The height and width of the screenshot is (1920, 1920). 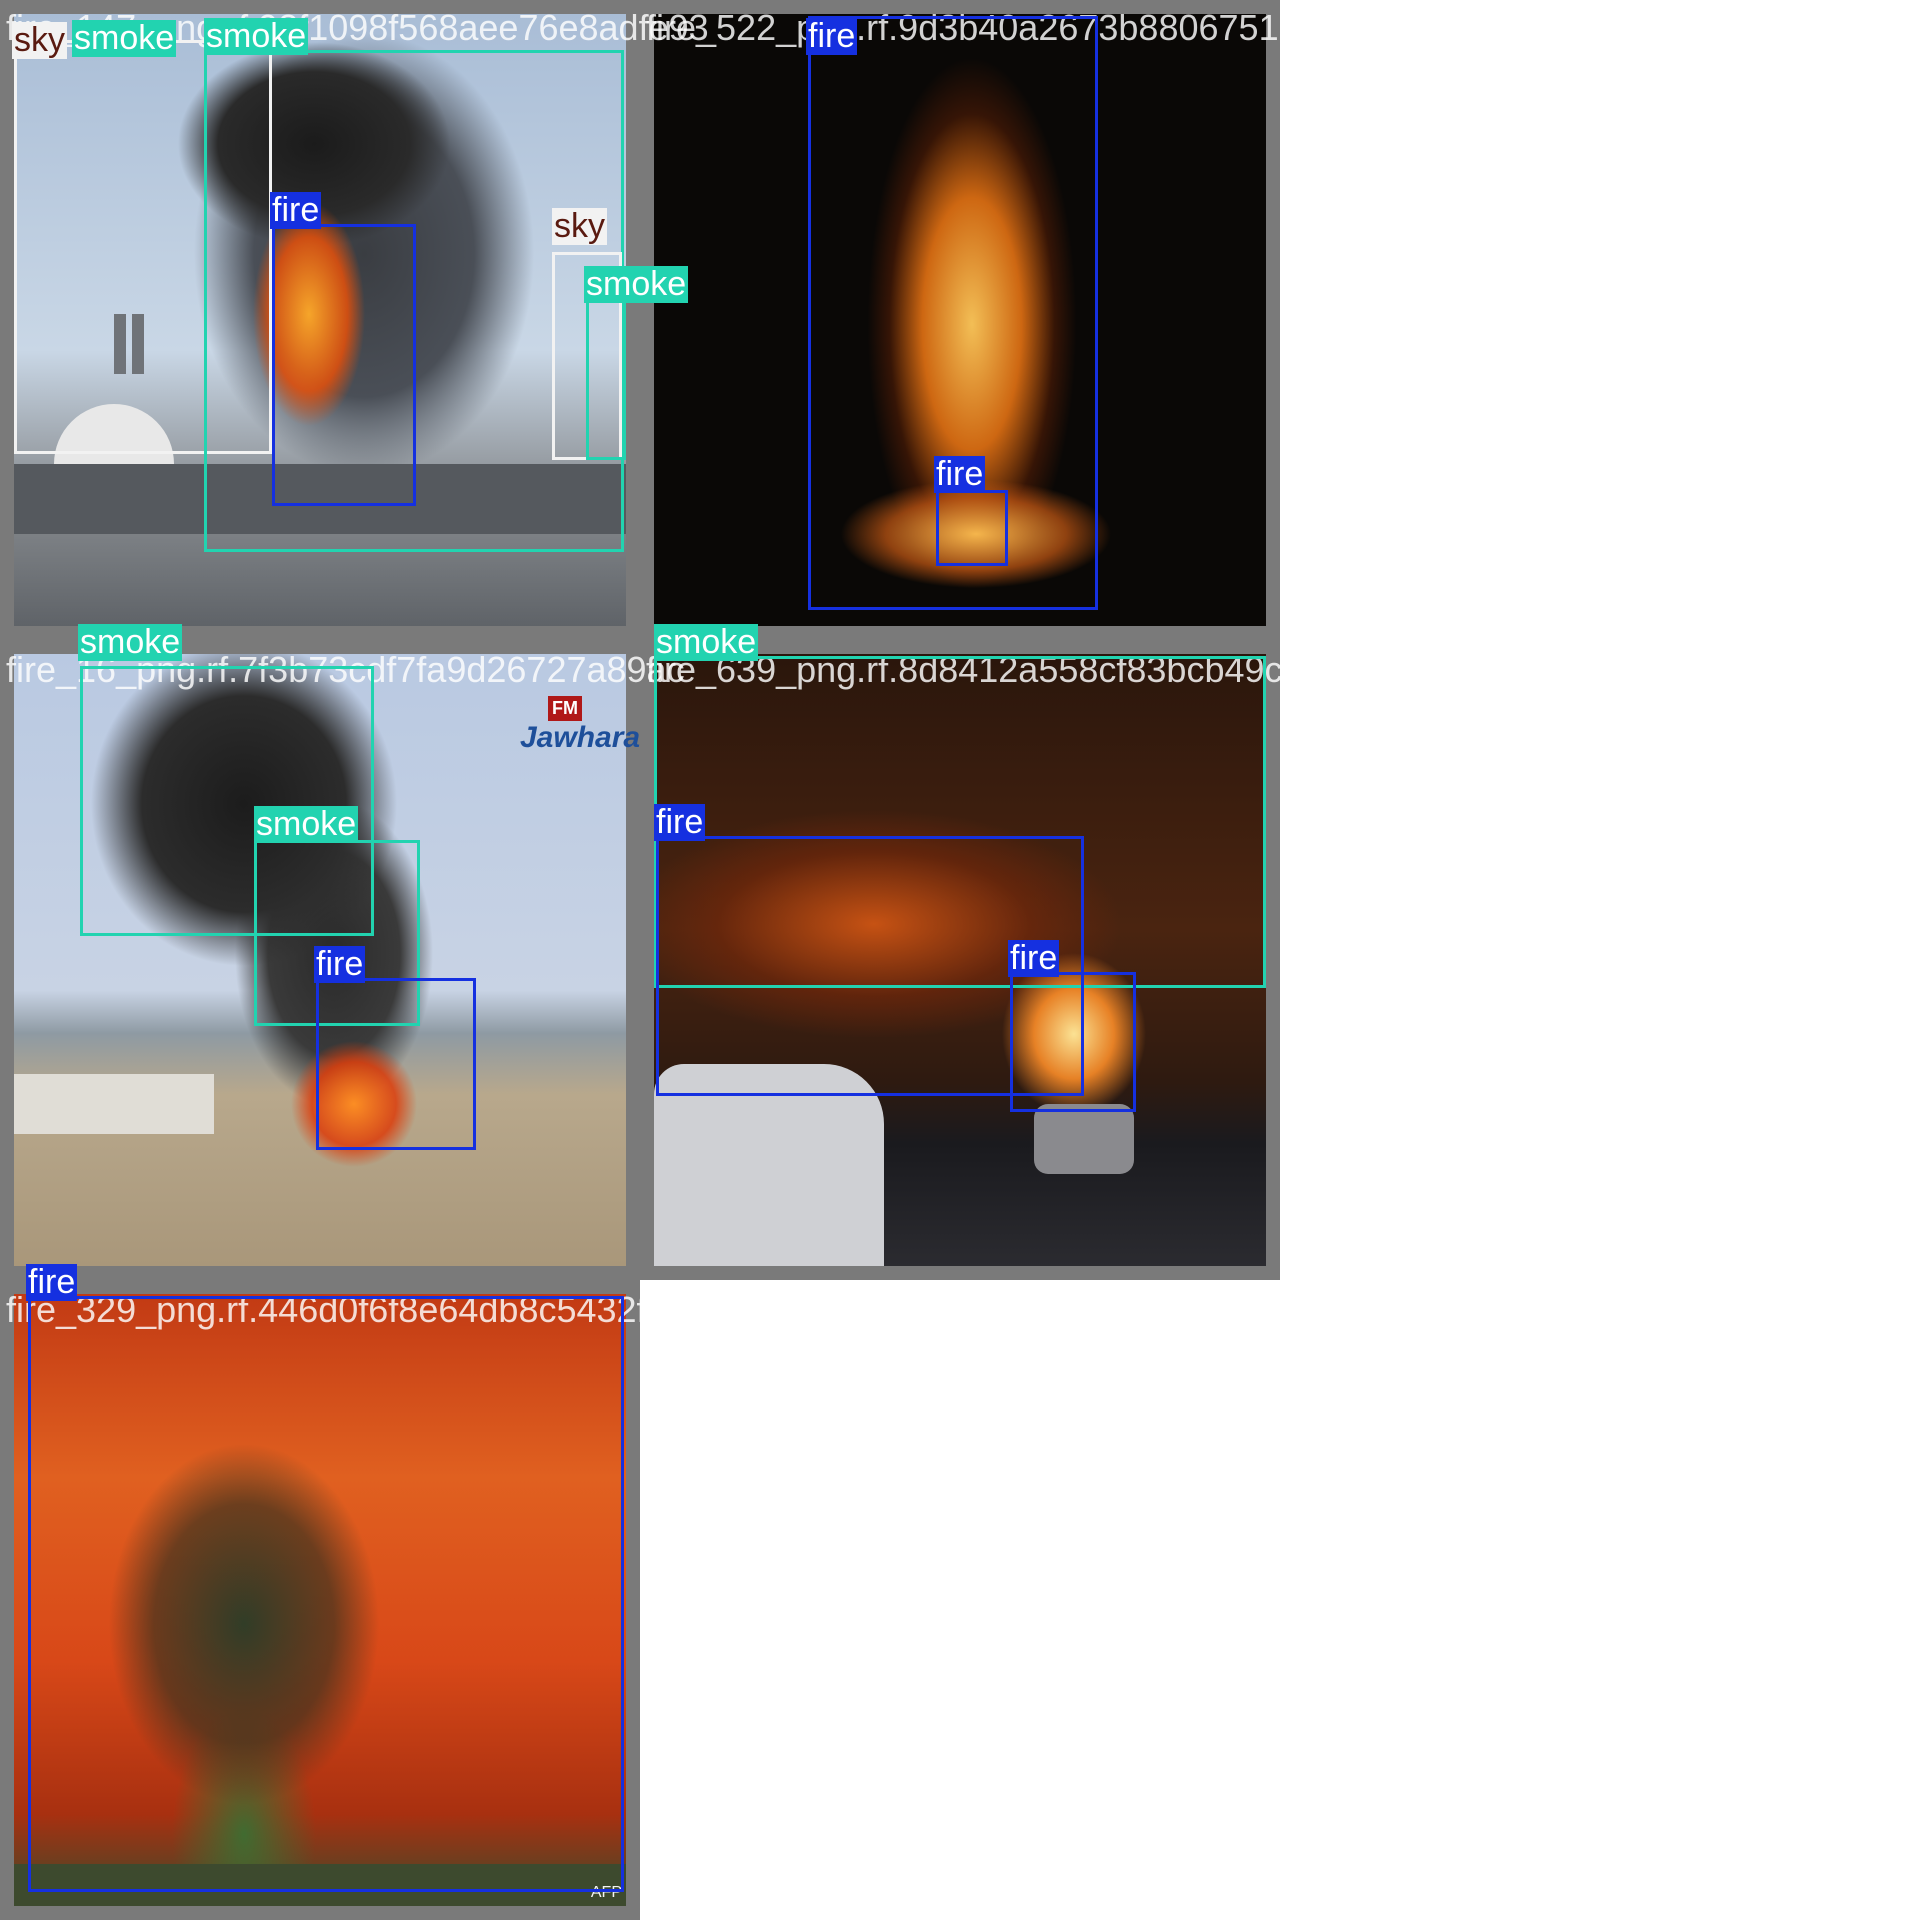 I want to click on jawhara-fm-logo: FM Jawhara, so click(x=580, y=725).